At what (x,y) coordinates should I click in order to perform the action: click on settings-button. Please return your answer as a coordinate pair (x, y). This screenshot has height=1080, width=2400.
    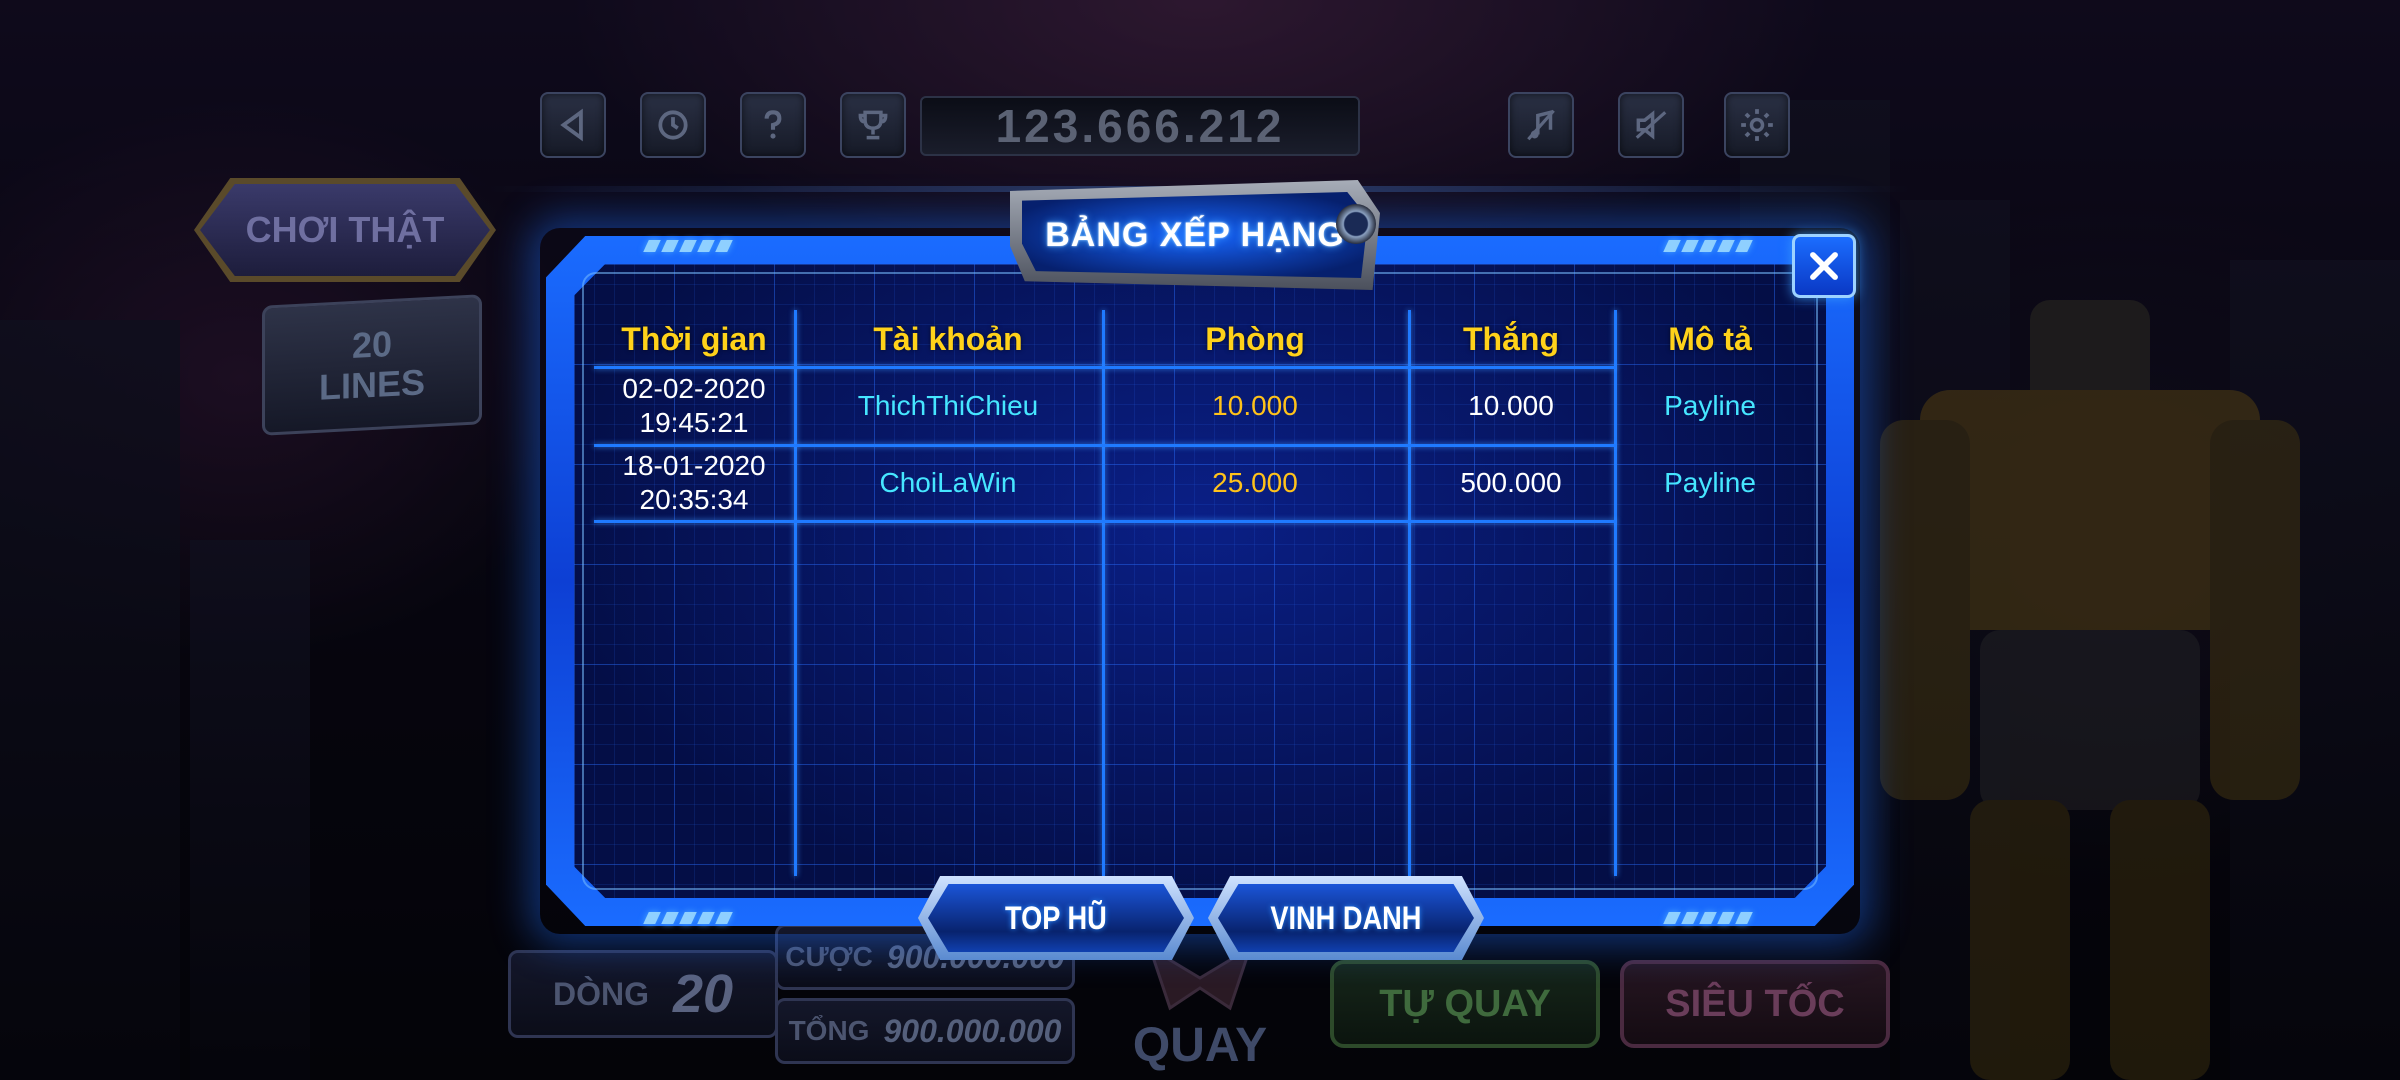
    Looking at the image, I should click on (1757, 125).